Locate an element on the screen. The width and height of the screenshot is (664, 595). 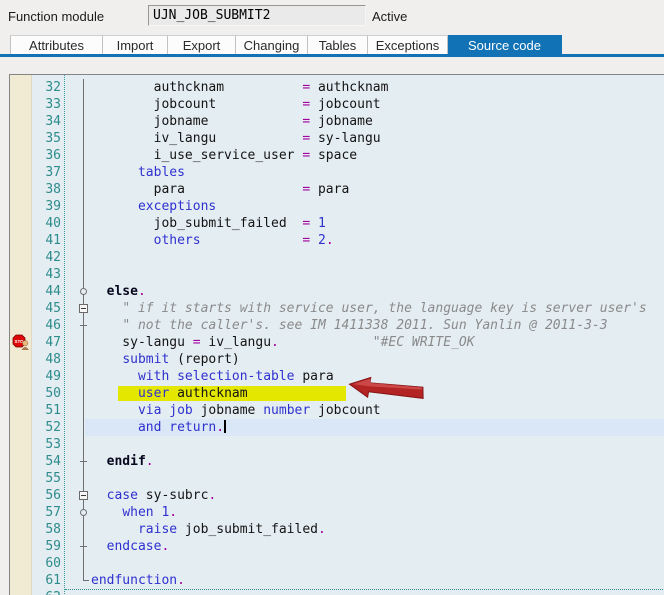
code-line-54: 54 endif. is located at coordinates (337, 461).